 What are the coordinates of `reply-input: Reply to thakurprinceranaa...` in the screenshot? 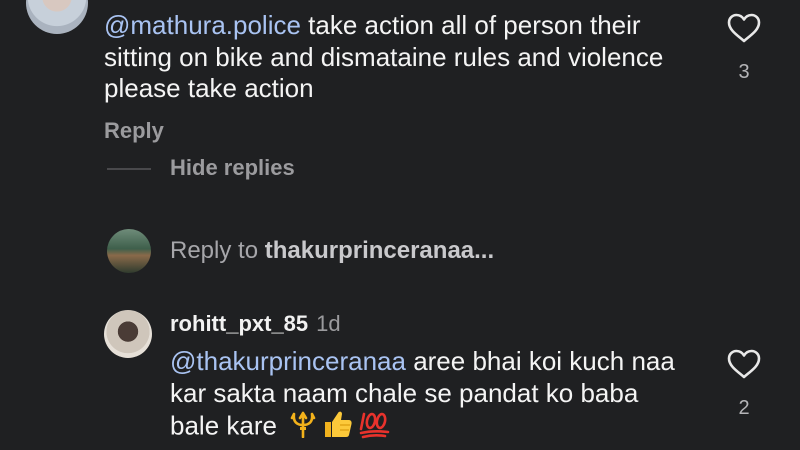 It's located at (332, 251).